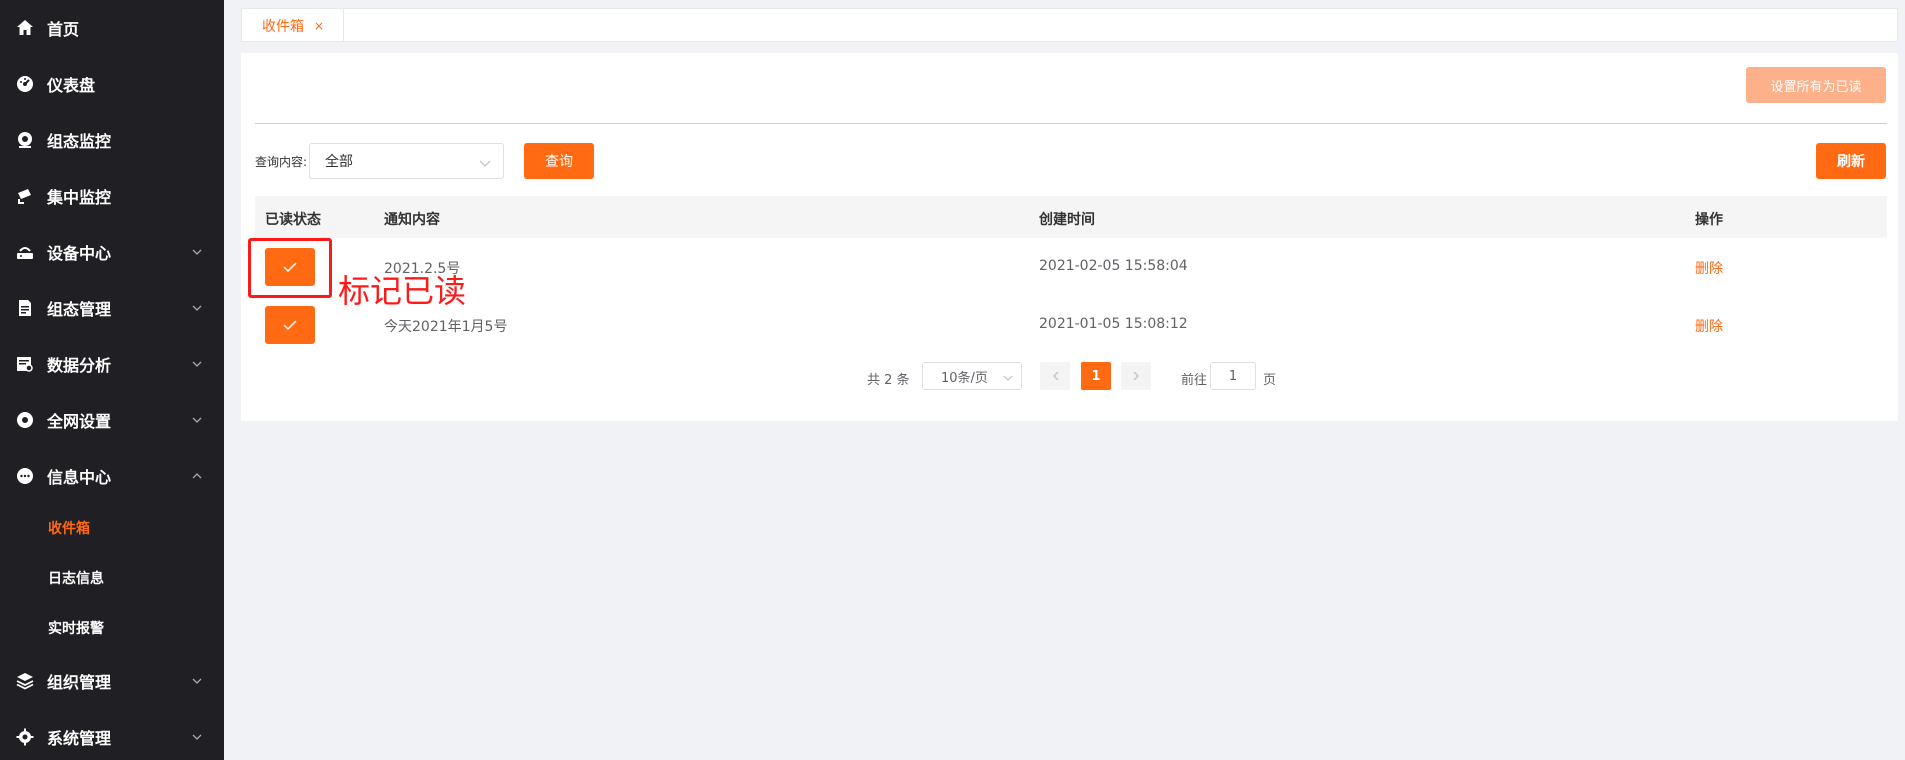 The image size is (1905, 760). I want to click on camera-icon, so click(25, 140).